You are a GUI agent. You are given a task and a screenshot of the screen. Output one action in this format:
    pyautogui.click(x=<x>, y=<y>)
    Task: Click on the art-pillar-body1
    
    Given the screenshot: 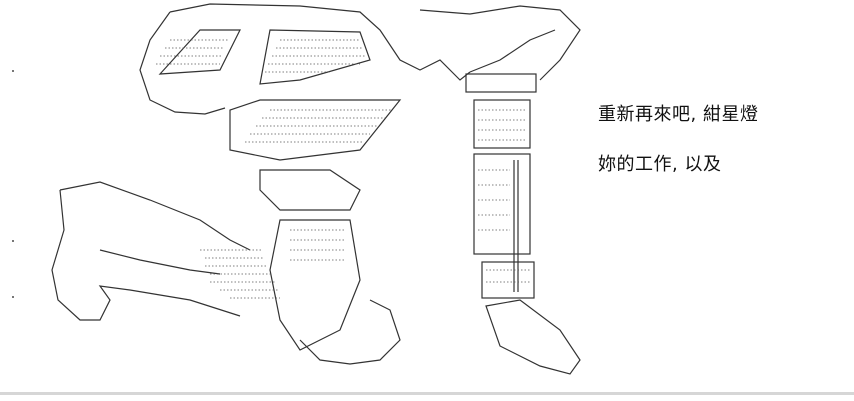 What is the action you would take?
    pyautogui.click(x=502, y=124)
    